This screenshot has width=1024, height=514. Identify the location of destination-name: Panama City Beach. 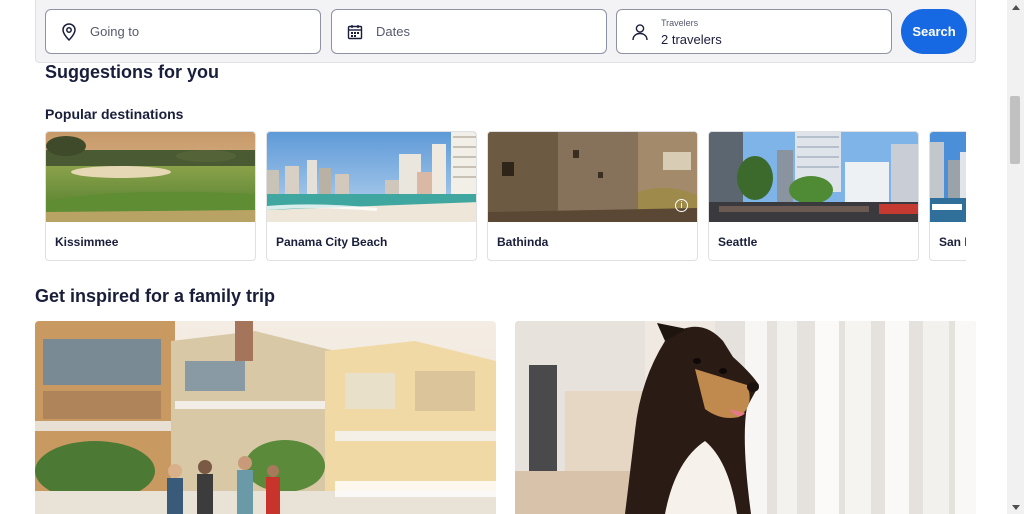
(332, 242).